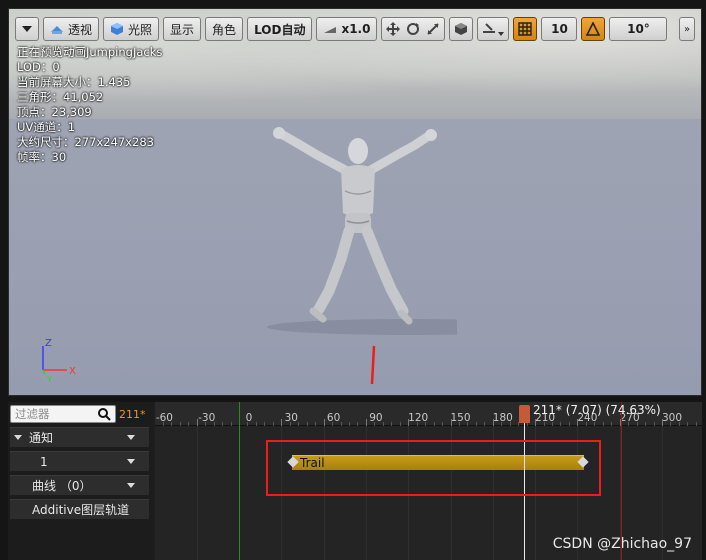  What do you see at coordinates (79, 461) in the screenshot?
I see `track-notify-1: 1` at bounding box center [79, 461].